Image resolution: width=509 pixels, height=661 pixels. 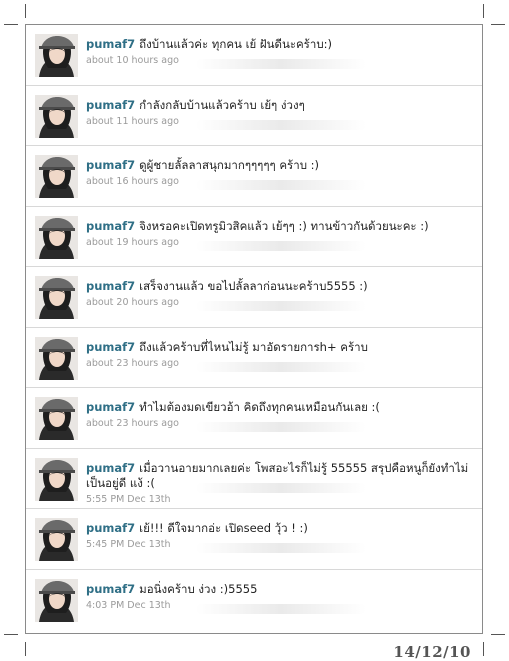 What do you see at coordinates (223, 528) in the screenshot?
I see `tweet-text: เย้!!! ดีใจมากอ่ะ เปิดseed วุ้ว ! :)` at bounding box center [223, 528].